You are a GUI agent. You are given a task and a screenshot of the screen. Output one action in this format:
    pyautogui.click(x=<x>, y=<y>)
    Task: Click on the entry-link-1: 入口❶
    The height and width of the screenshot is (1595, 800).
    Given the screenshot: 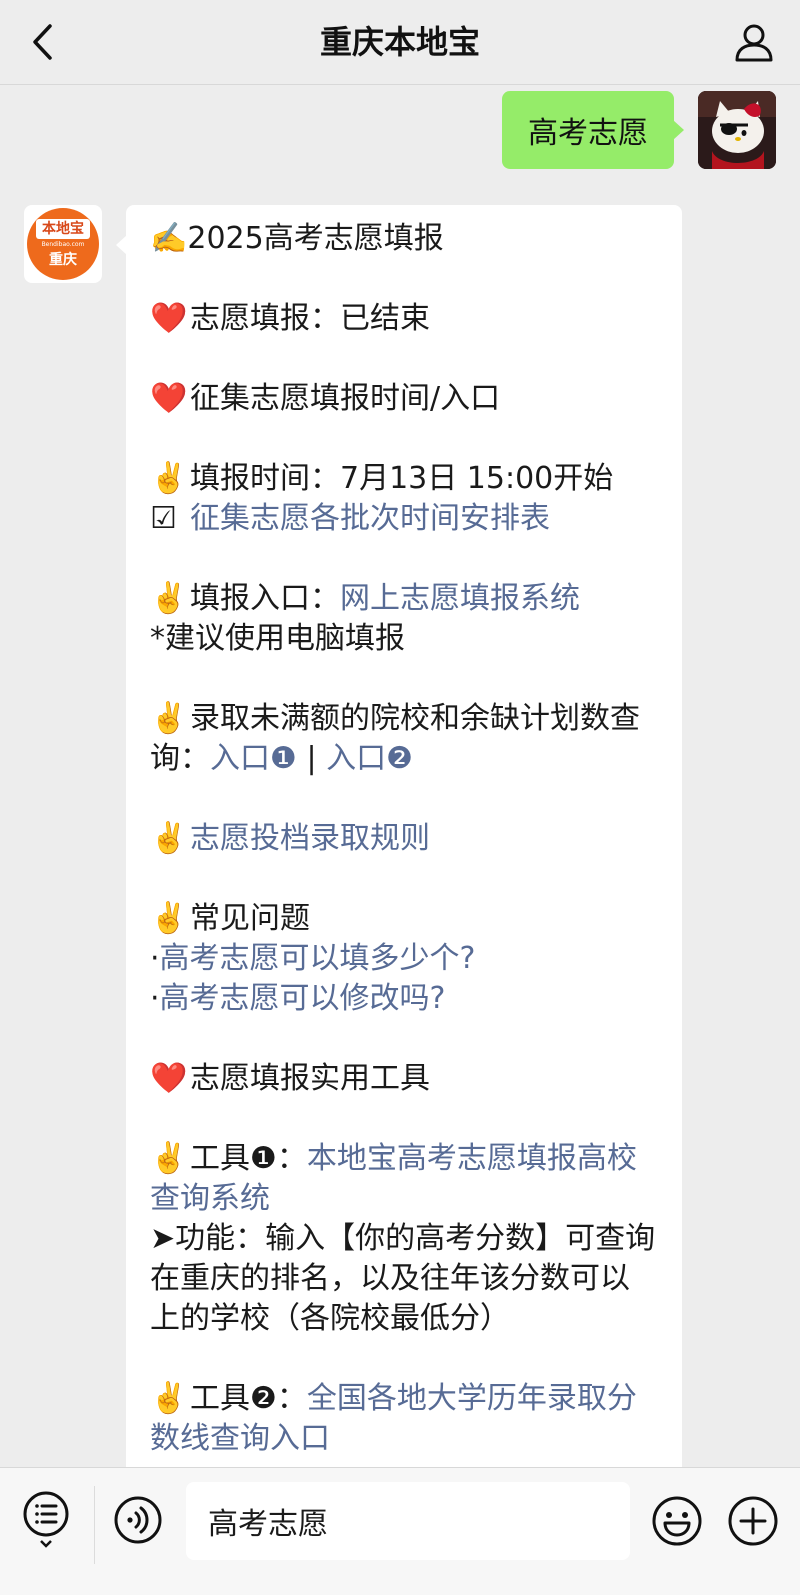 What is the action you would take?
    pyautogui.click(x=253, y=758)
    